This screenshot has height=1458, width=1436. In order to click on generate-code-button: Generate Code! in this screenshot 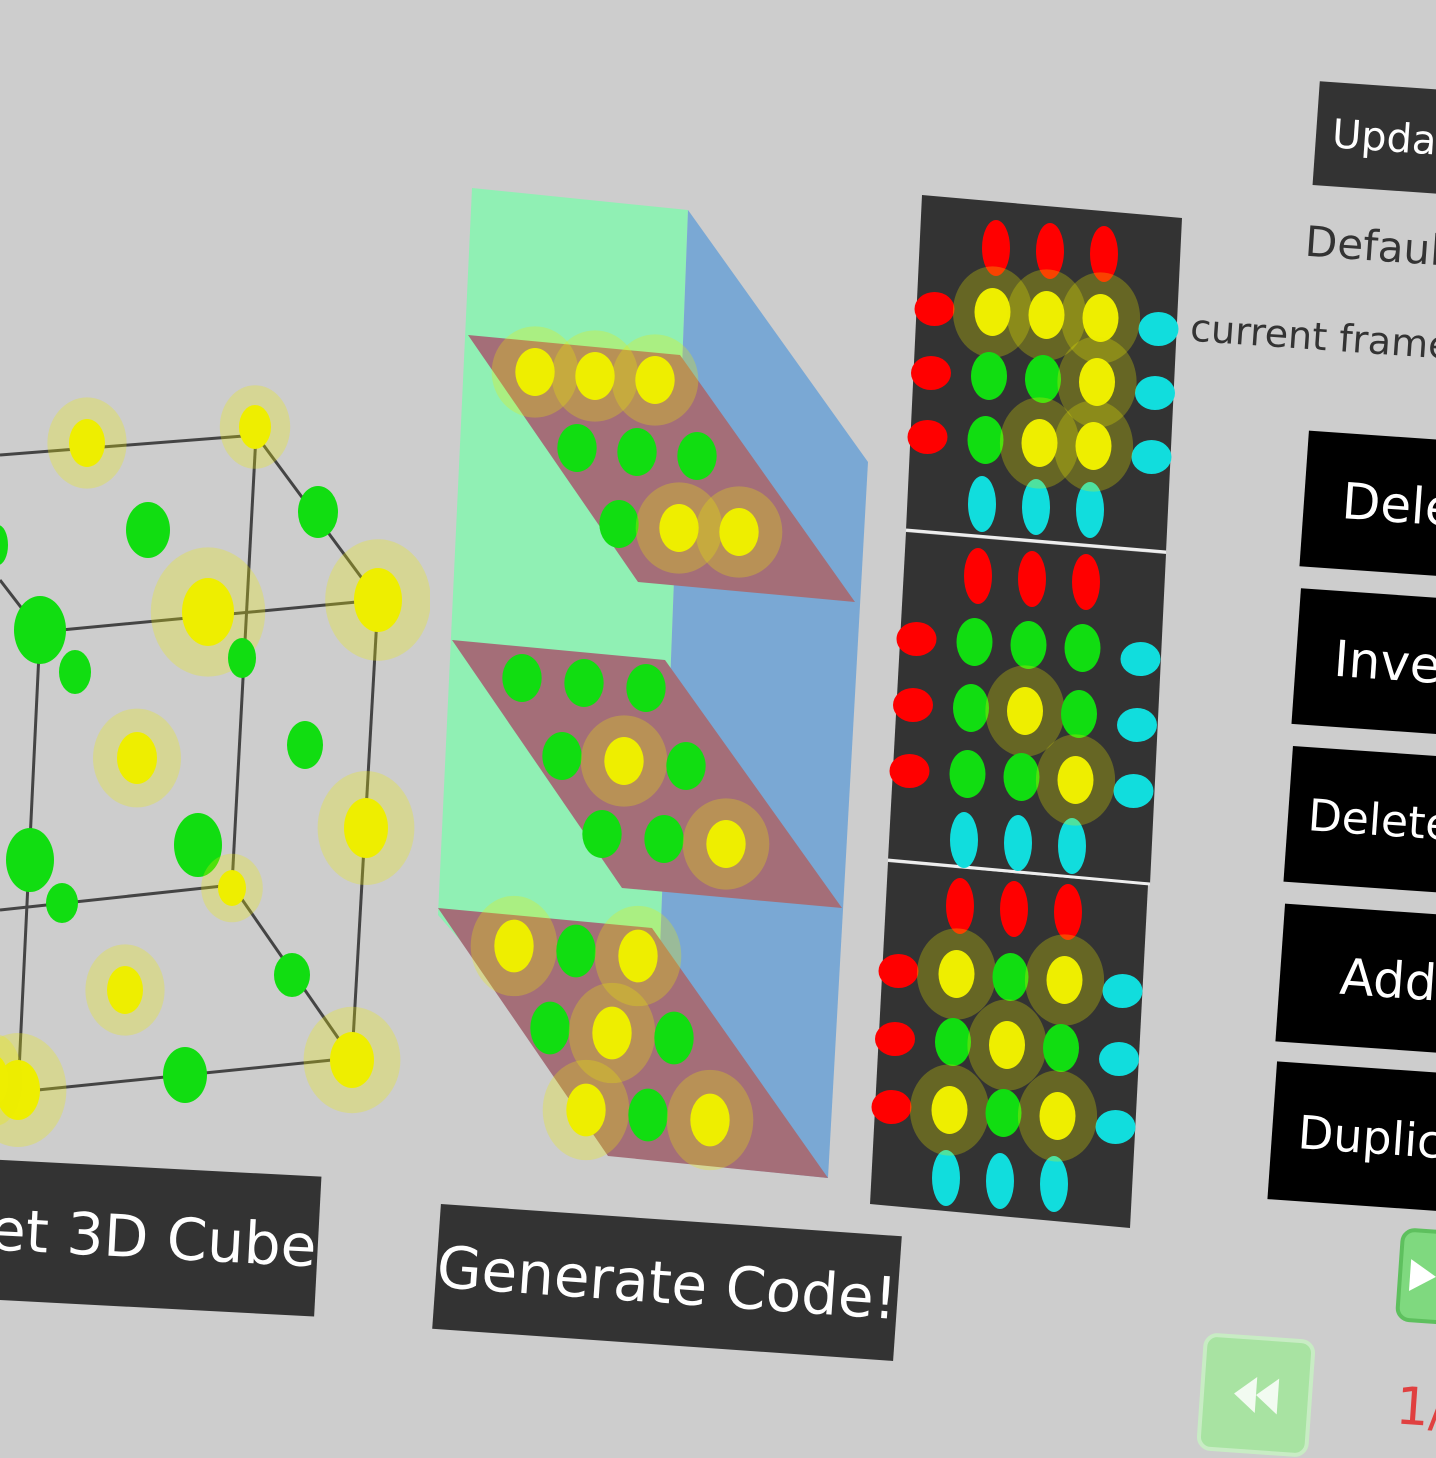, I will do `click(667, 1282)`.